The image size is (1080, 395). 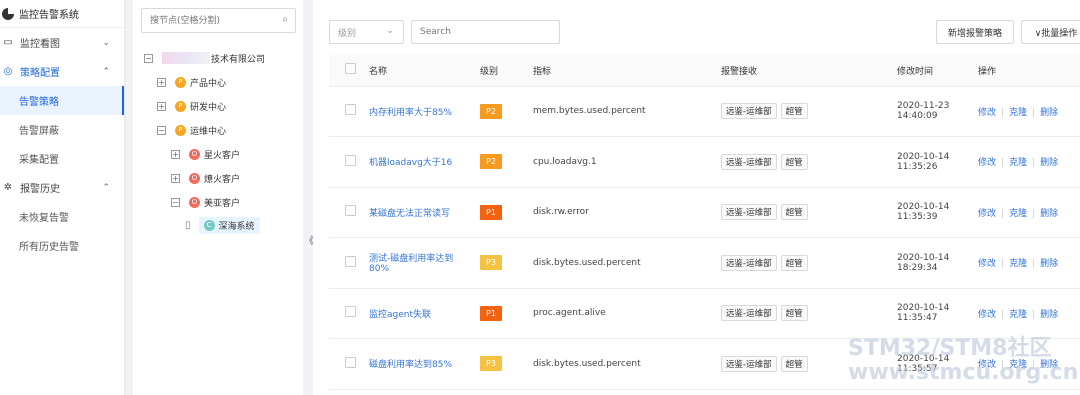 What do you see at coordinates (62, 100) in the screenshot?
I see `sidebar-item-alert-policy: 告警策略` at bounding box center [62, 100].